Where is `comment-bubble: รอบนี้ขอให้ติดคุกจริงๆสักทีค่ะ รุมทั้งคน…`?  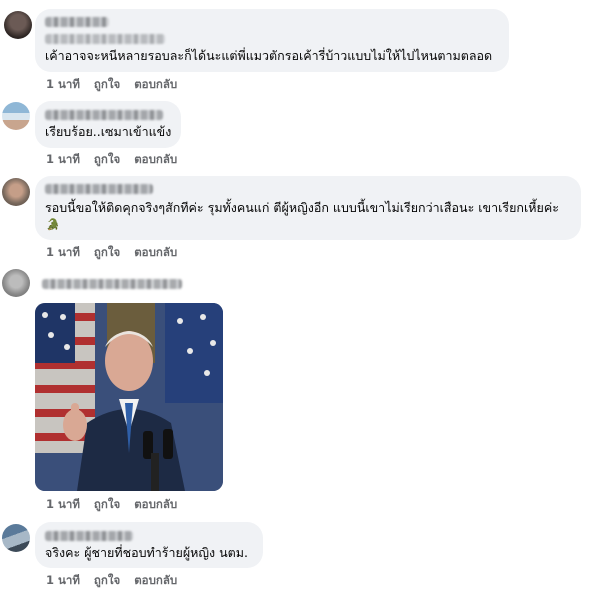
comment-bubble: รอบนี้ขอให้ติดคุกจริงๆสักทีค่ะ รุมทั้งคน… is located at coordinates (308, 208).